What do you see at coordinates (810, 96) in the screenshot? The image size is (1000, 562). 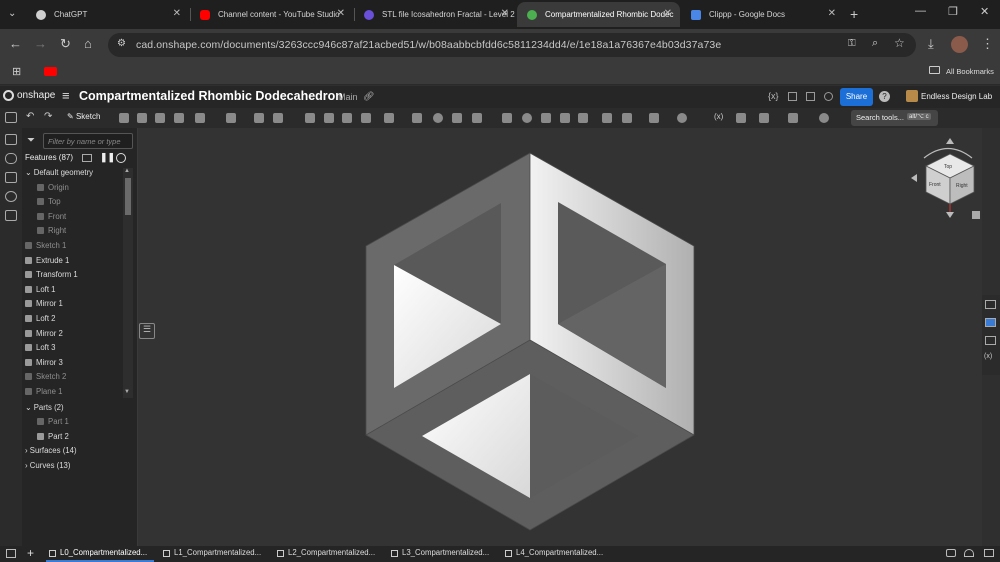 I see `app-store-icon` at bounding box center [810, 96].